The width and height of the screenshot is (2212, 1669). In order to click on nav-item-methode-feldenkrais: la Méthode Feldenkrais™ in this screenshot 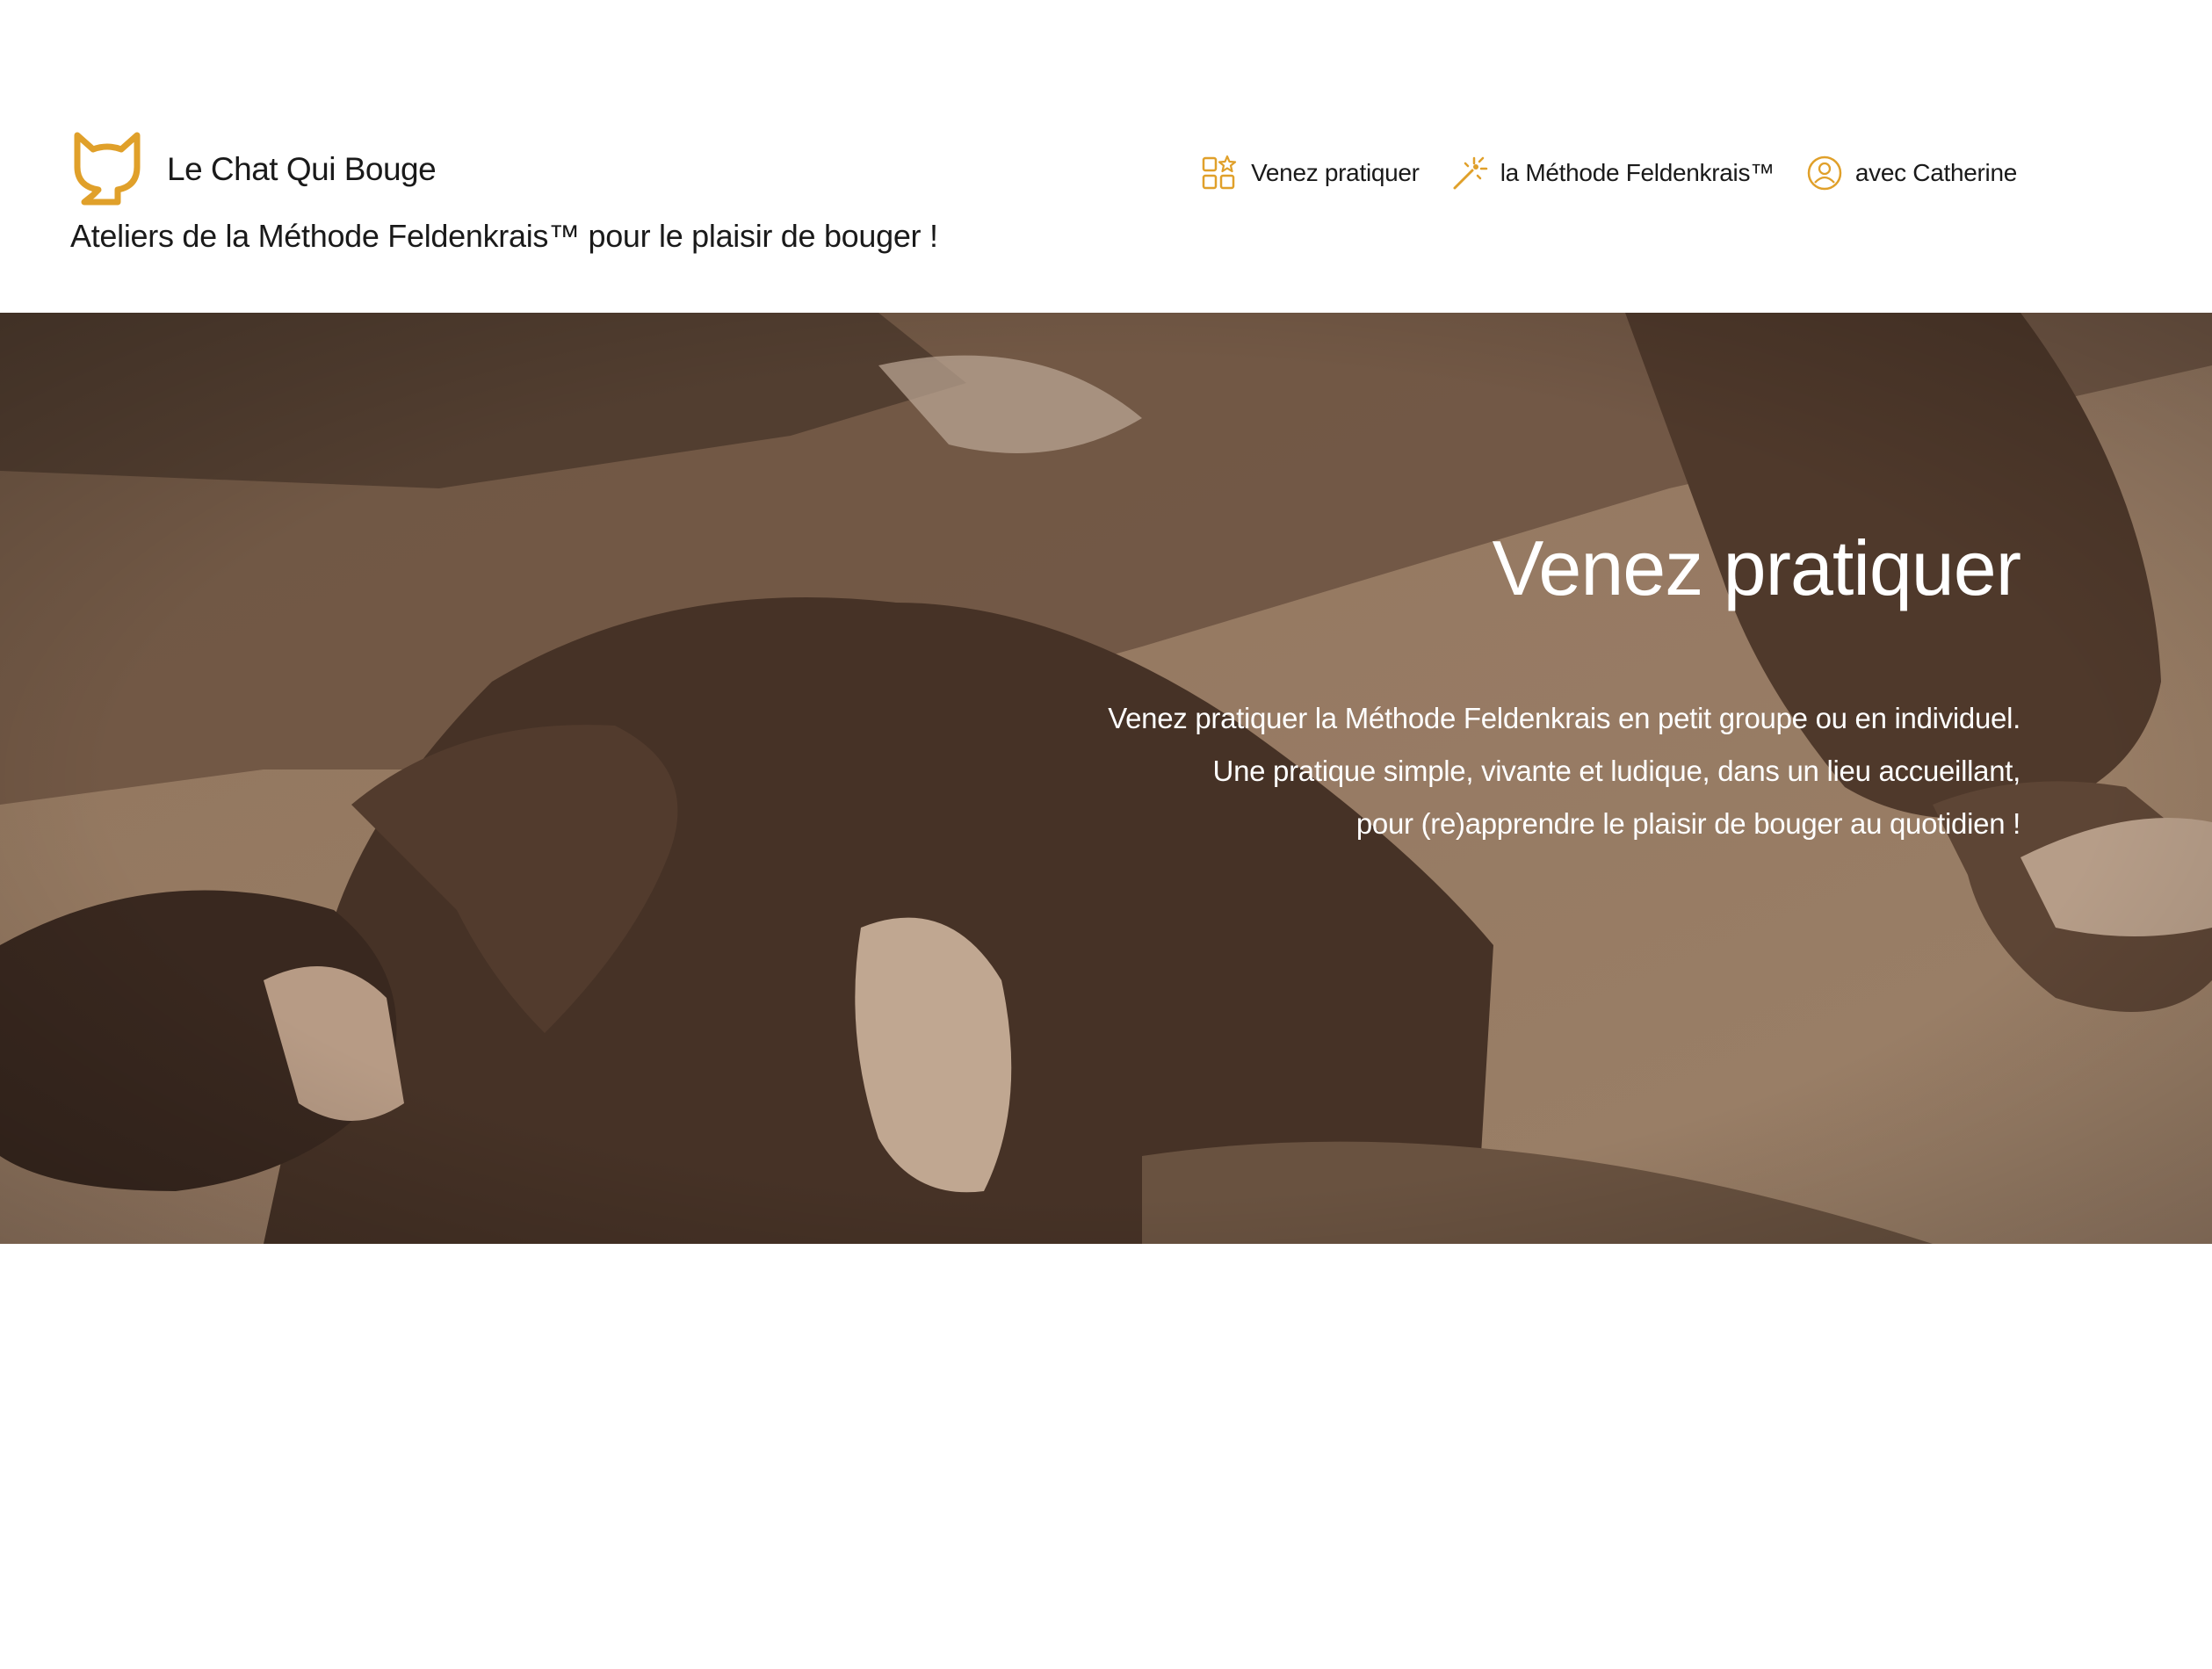, I will do `click(1613, 173)`.